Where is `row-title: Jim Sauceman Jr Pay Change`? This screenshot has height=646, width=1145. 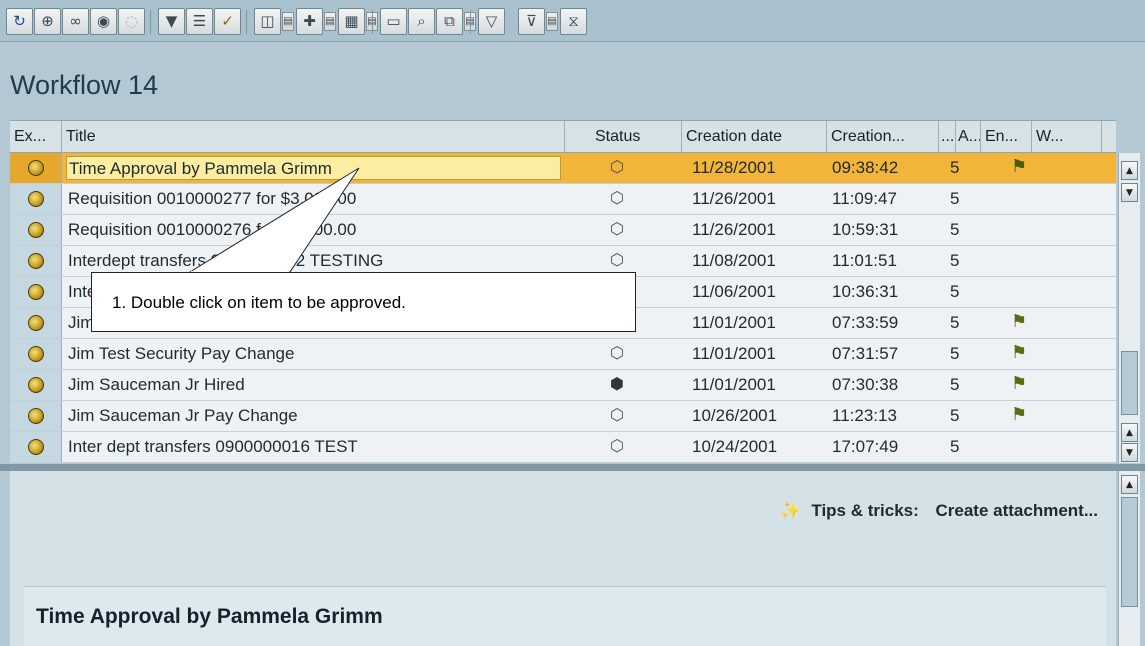 row-title: Jim Sauceman Jr Pay Change is located at coordinates (313, 416).